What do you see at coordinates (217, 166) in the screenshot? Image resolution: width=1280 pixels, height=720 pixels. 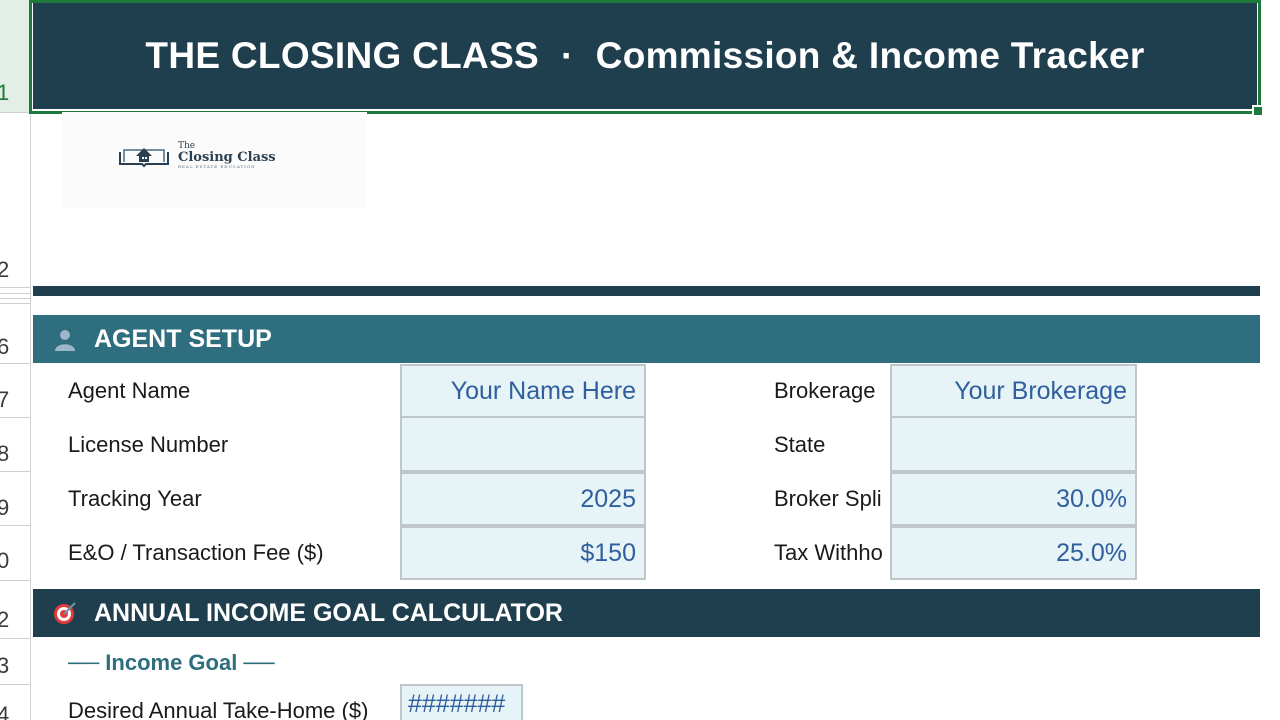 I see `logo-line-tagline: REAL ESTATE EDUCATION` at bounding box center [217, 166].